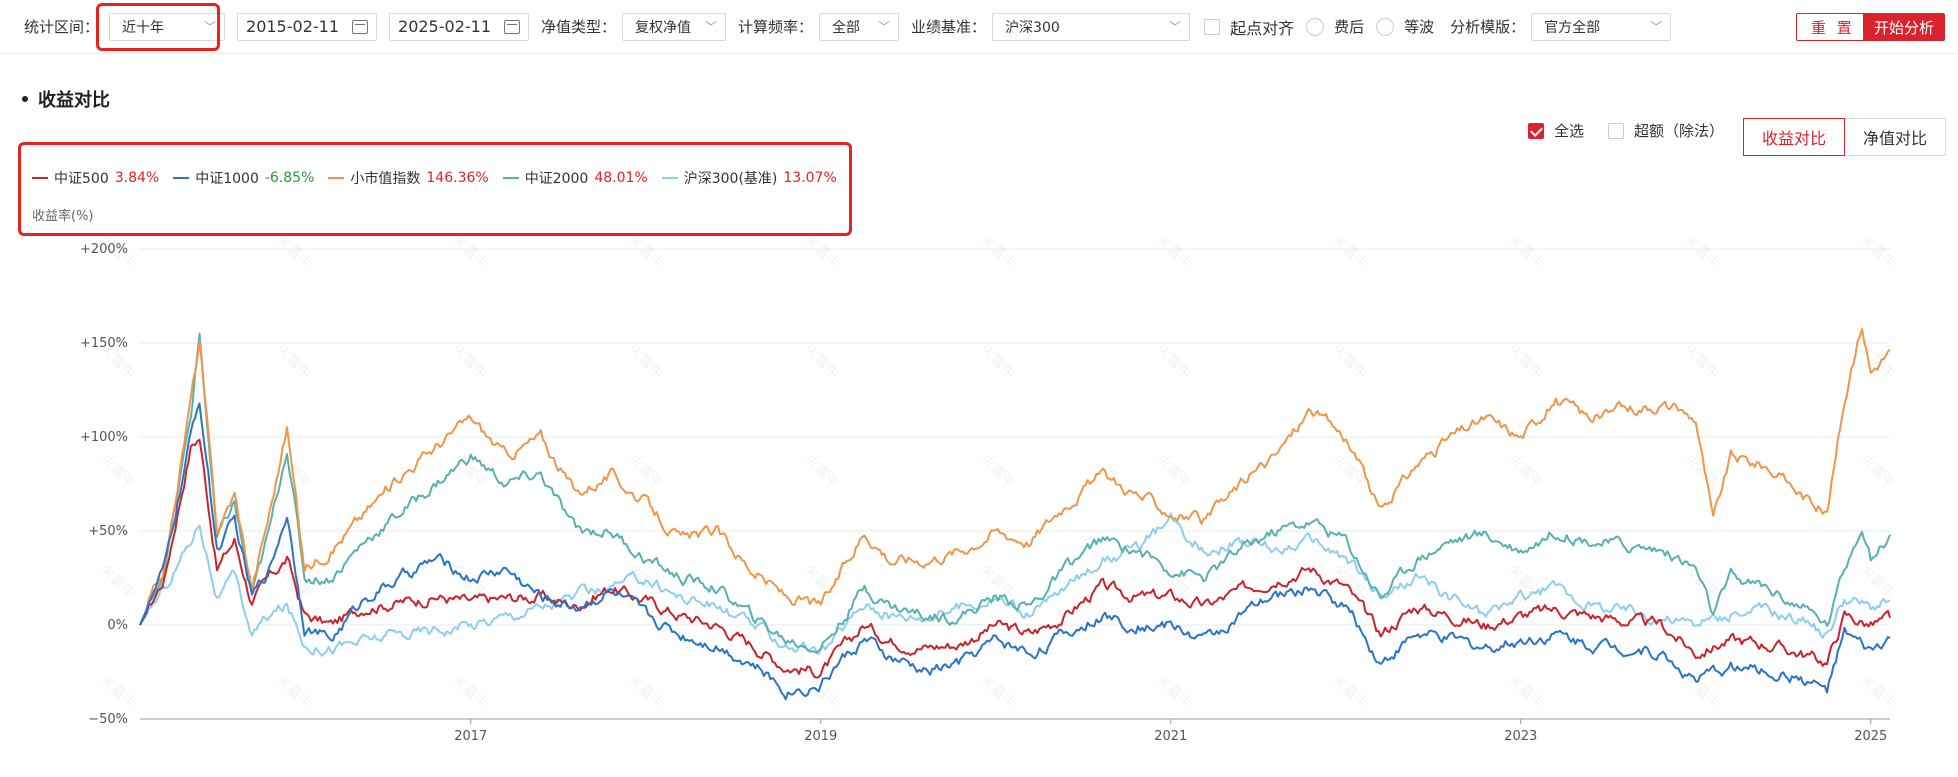  Describe the element at coordinates (459, 26) in the screenshot. I see `end-date-input: 2025-02-11` at that location.